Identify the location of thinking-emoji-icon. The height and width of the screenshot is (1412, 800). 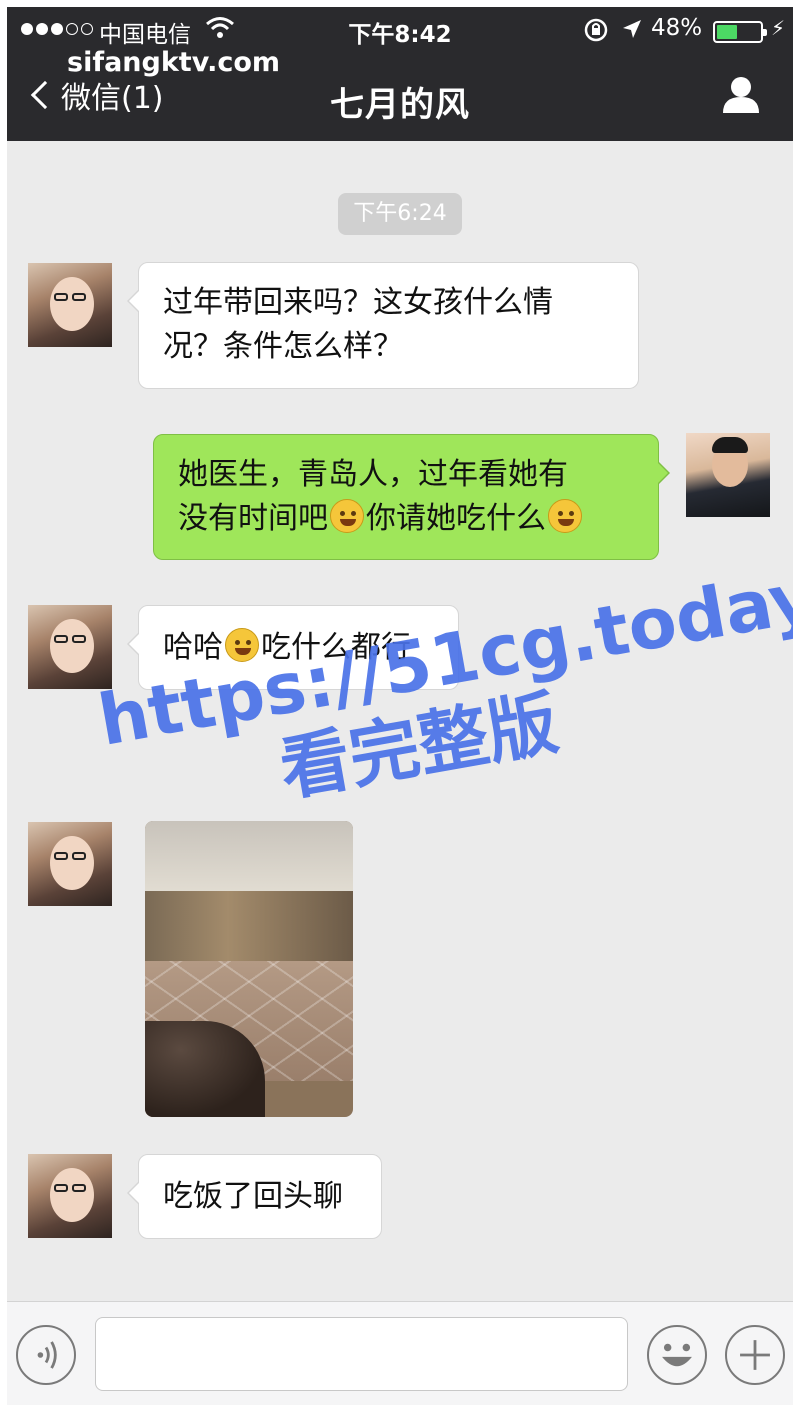
(565, 516).